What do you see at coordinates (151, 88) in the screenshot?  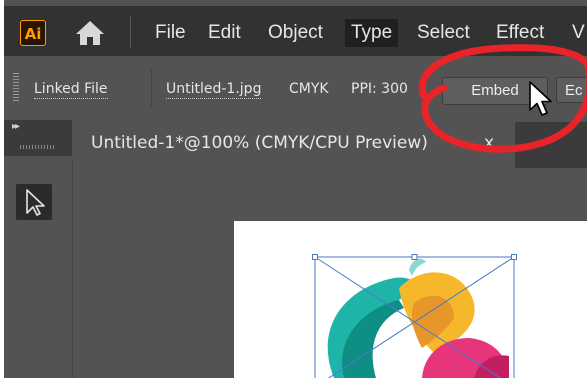 I see `control-separator` at bounding box center [151, 88].